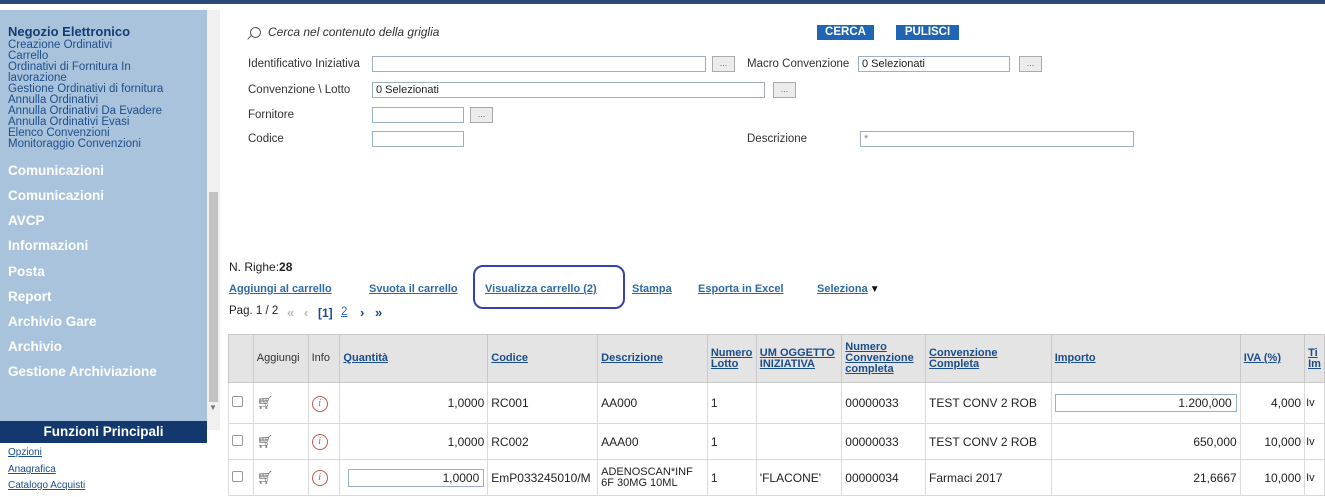  Describe the element at coordinates (549, 287) in the screenshot. I see `highlight-annotation` at that location.